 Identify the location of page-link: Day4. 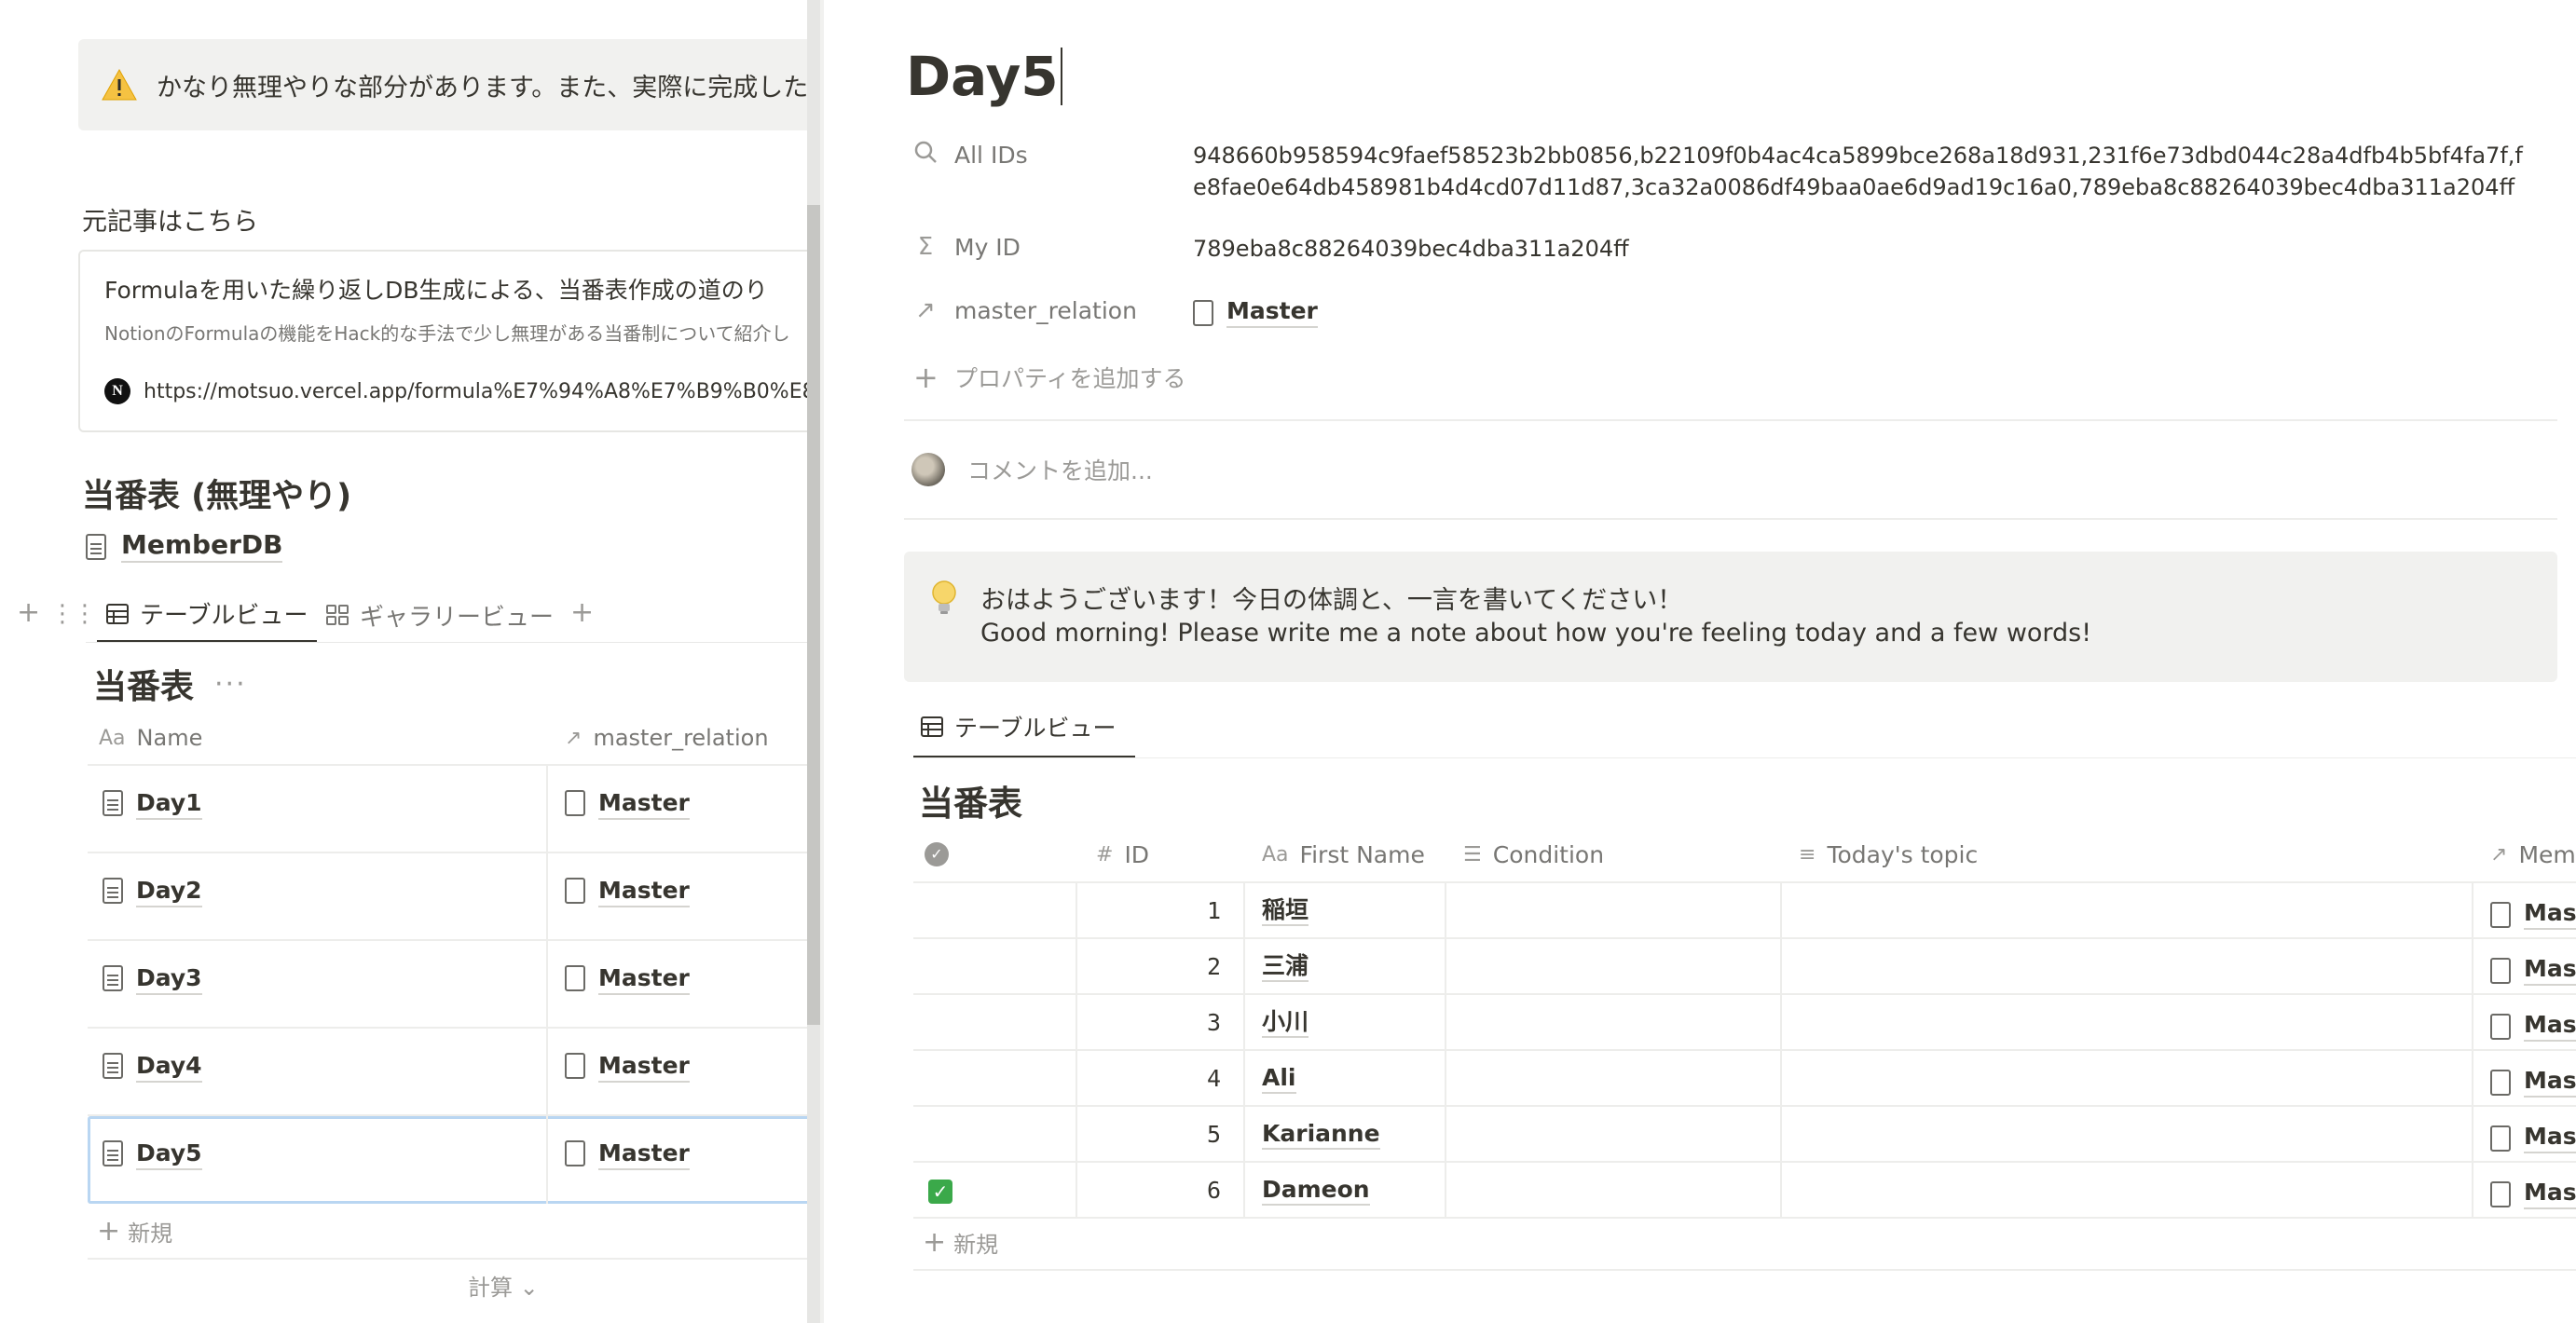
(169, 1067).